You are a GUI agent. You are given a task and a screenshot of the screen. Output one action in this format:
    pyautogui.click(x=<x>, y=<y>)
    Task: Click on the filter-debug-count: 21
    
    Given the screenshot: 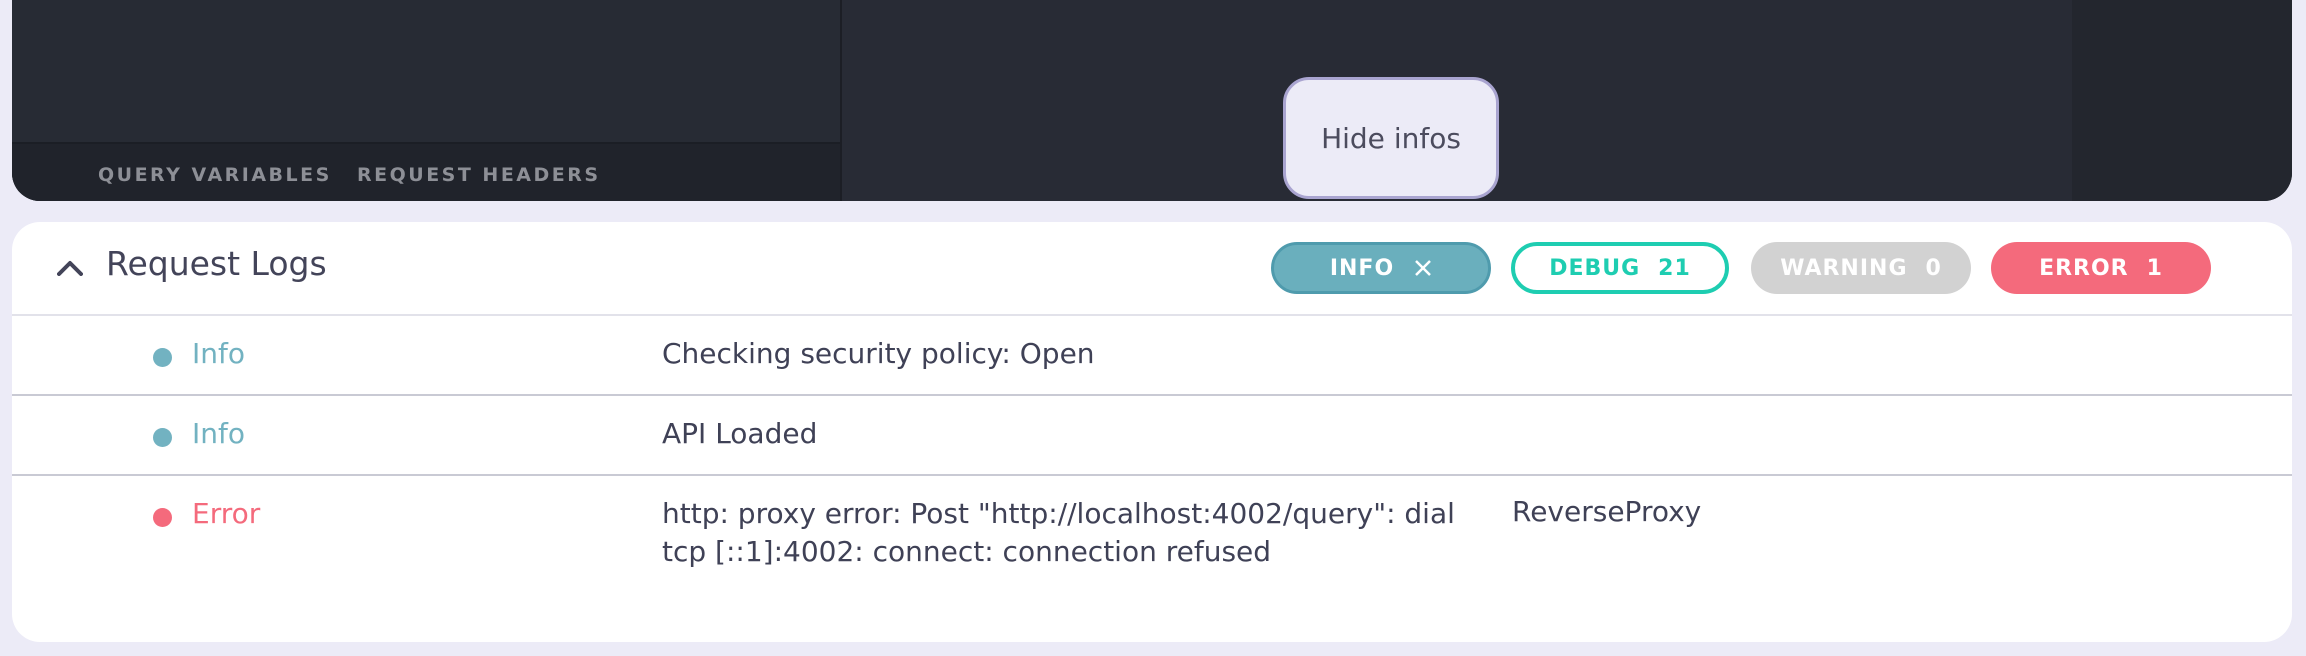 What is the action you would take?
    pyautogui.click(x=1674, y=268)
    